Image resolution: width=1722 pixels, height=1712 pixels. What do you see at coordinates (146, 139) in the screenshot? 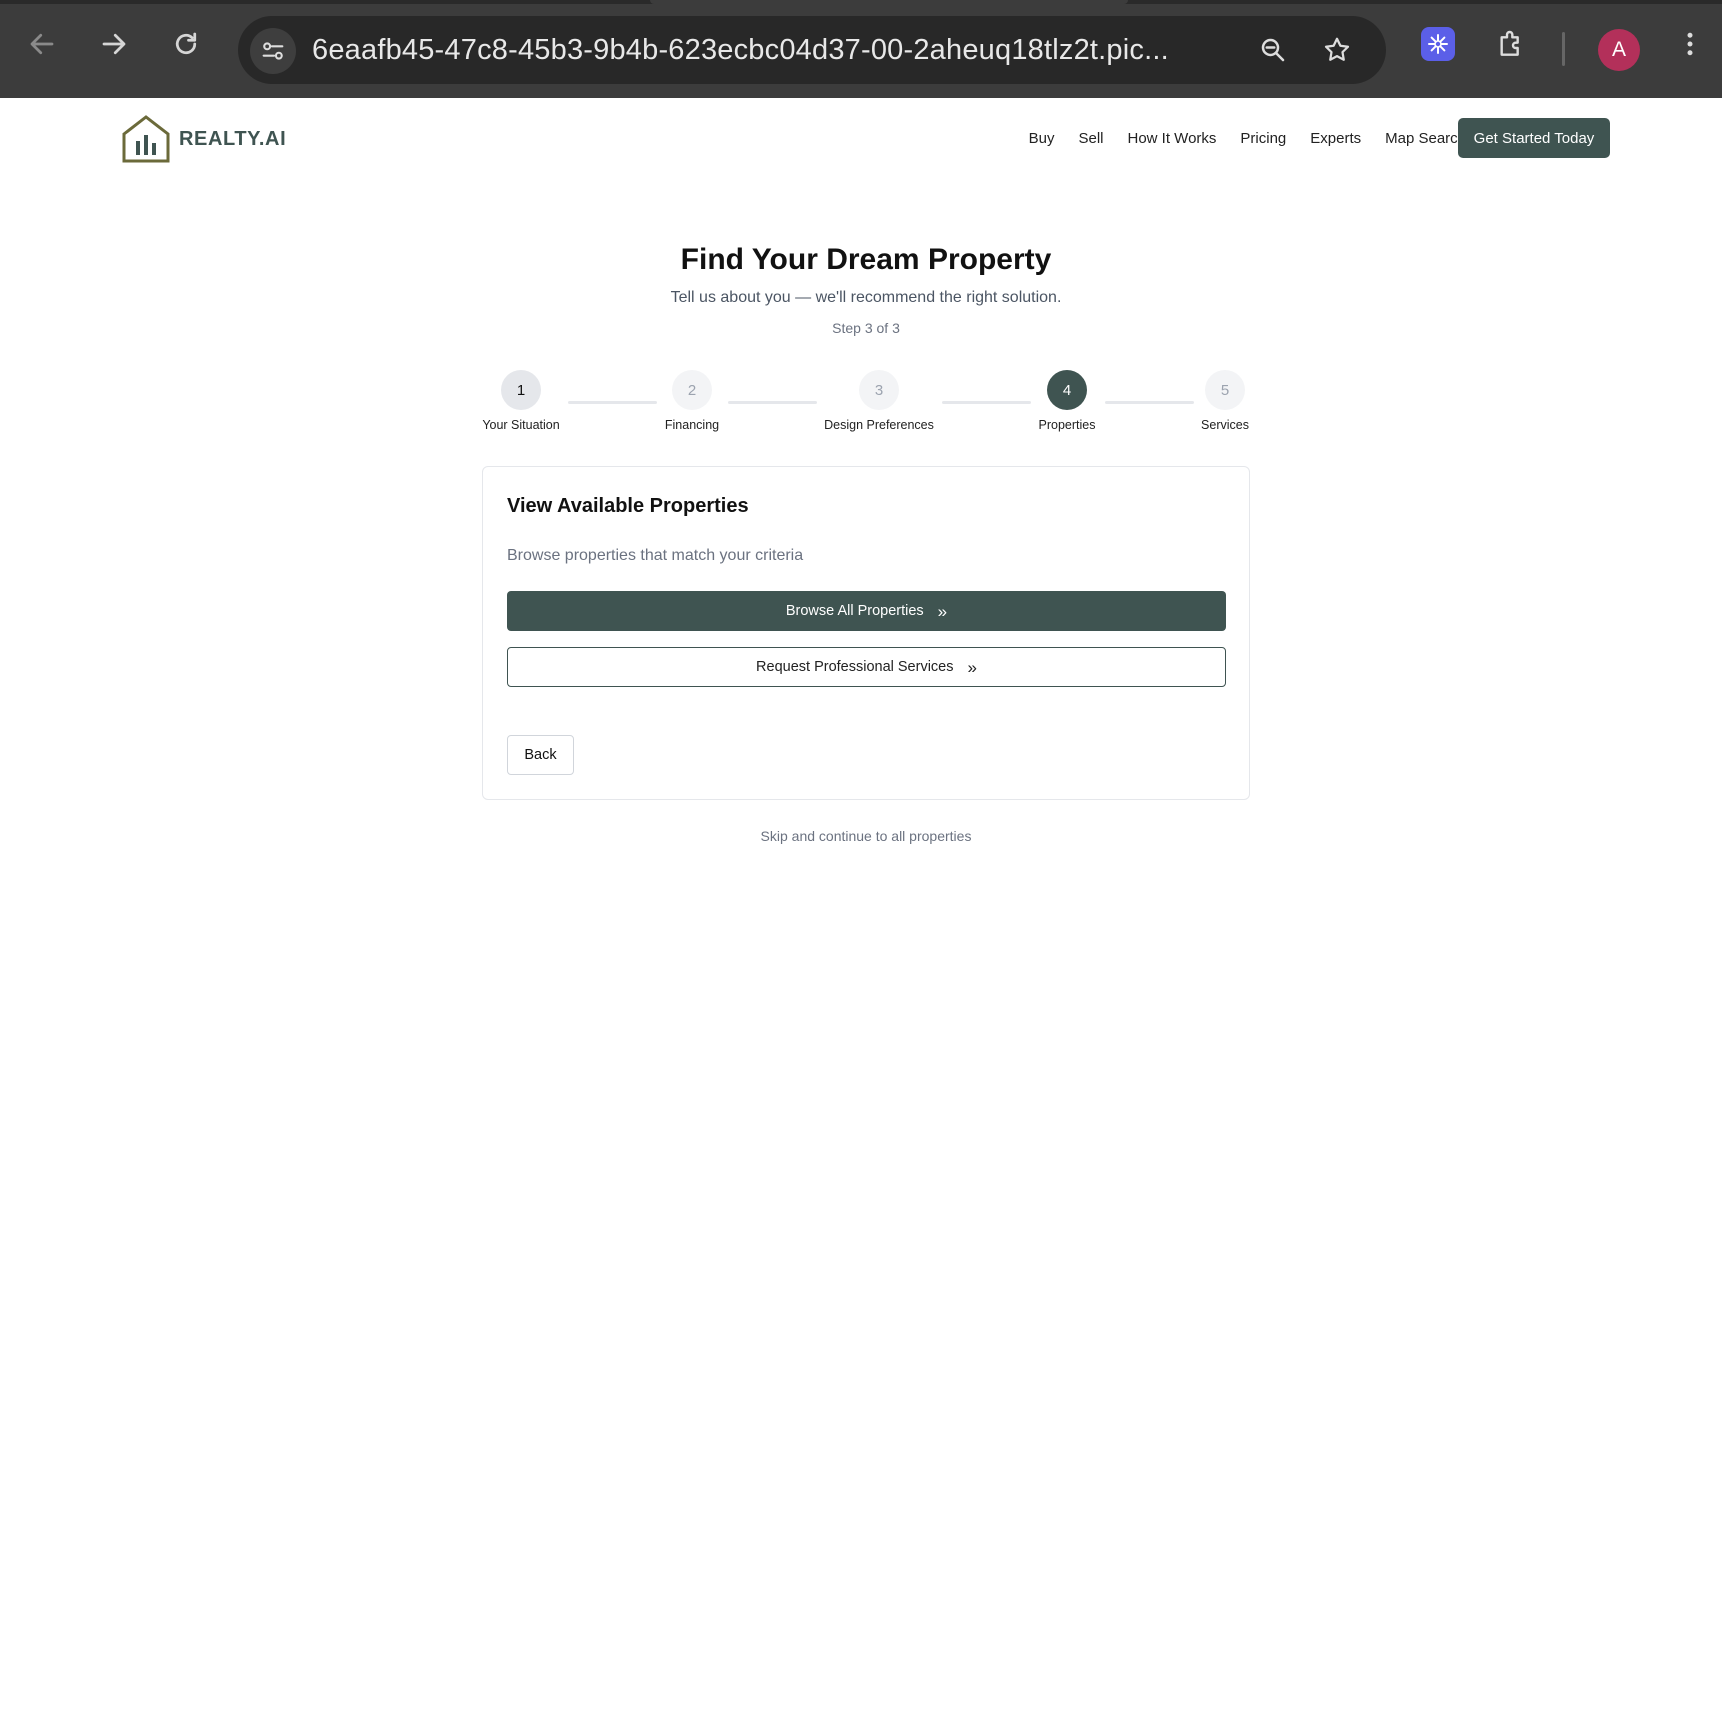
I see `house-logo-icon` at bounding box center [146, 139].